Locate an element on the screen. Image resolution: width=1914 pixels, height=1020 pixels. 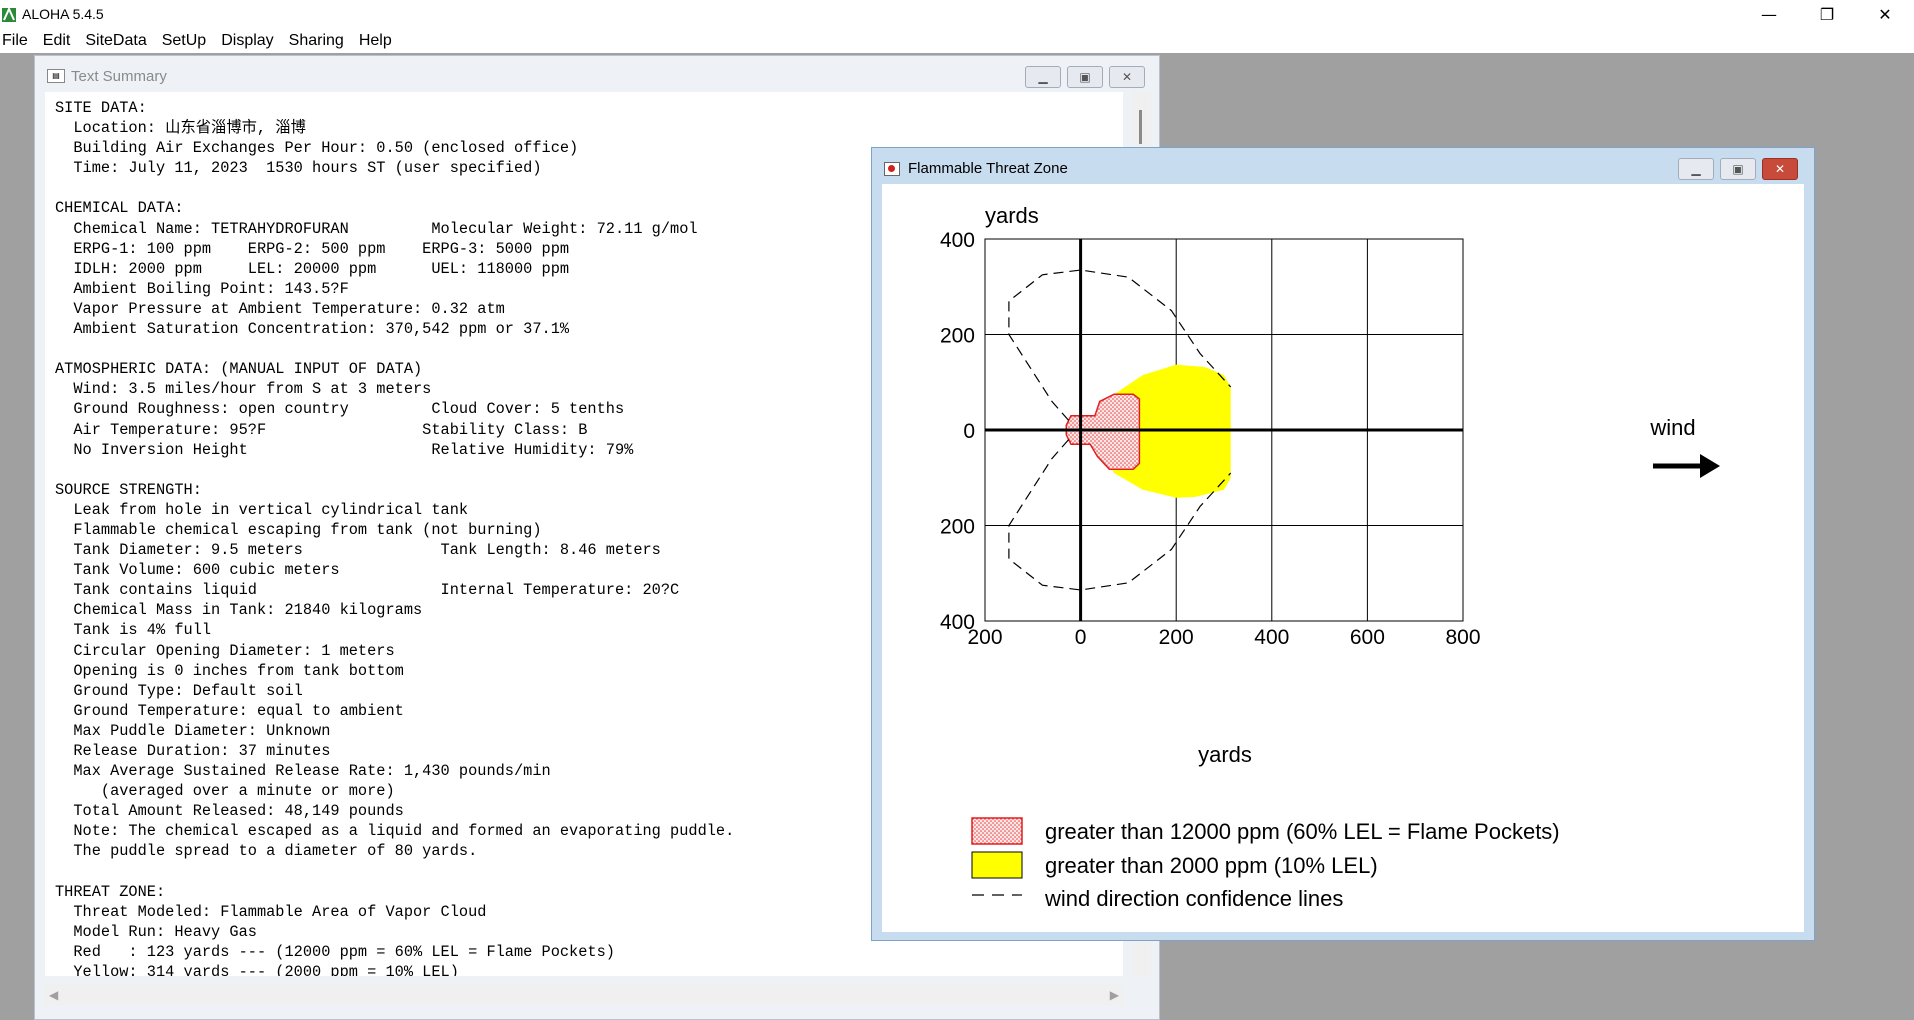
legend-label-dashed: wind direction confidence lines is located at coordinates (1193, 898).